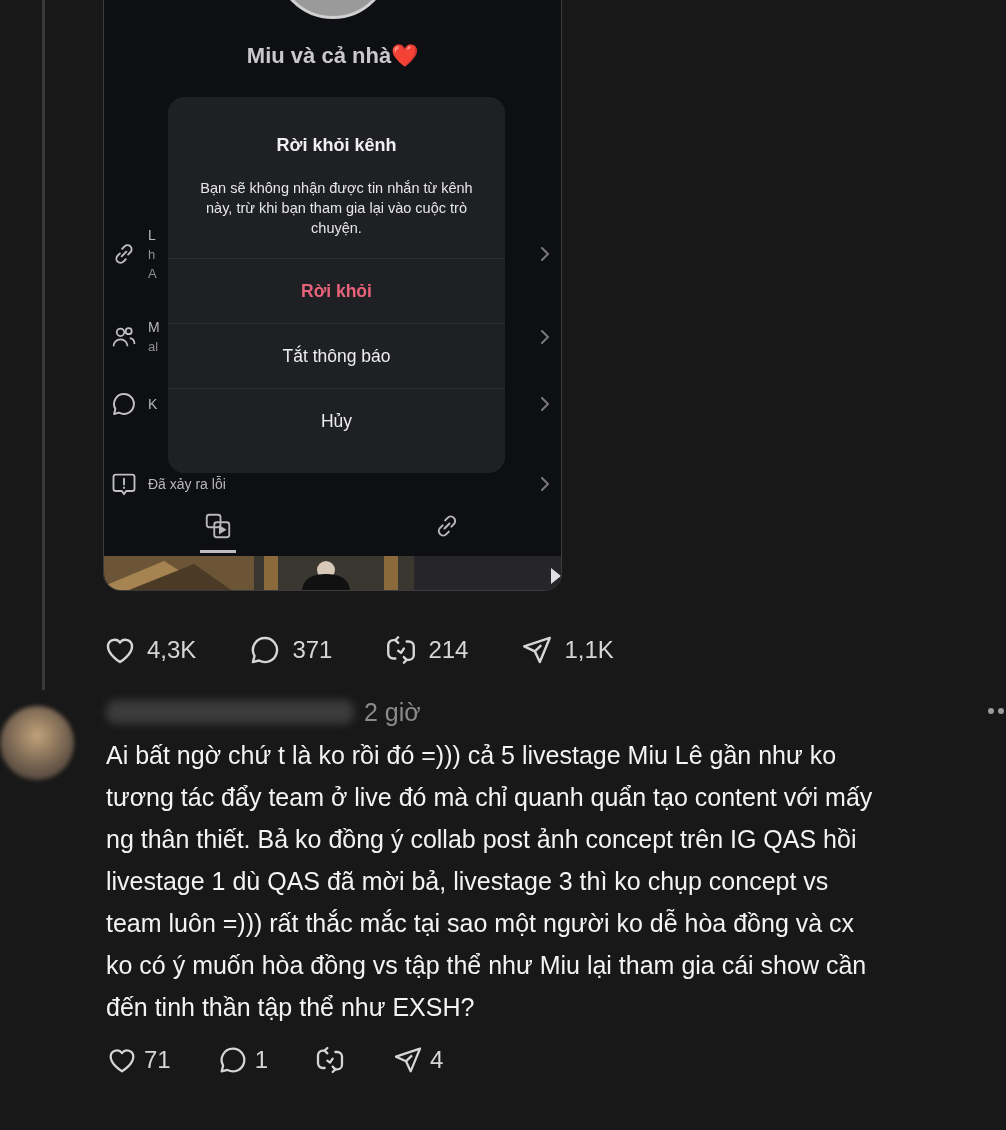  I want to click on row-text: h, so click(152, 254).